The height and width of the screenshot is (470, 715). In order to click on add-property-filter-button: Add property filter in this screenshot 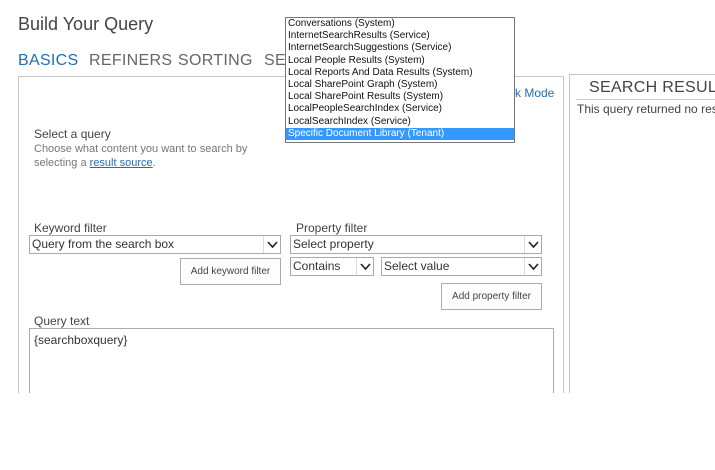, I will do `click(491, 296)`.